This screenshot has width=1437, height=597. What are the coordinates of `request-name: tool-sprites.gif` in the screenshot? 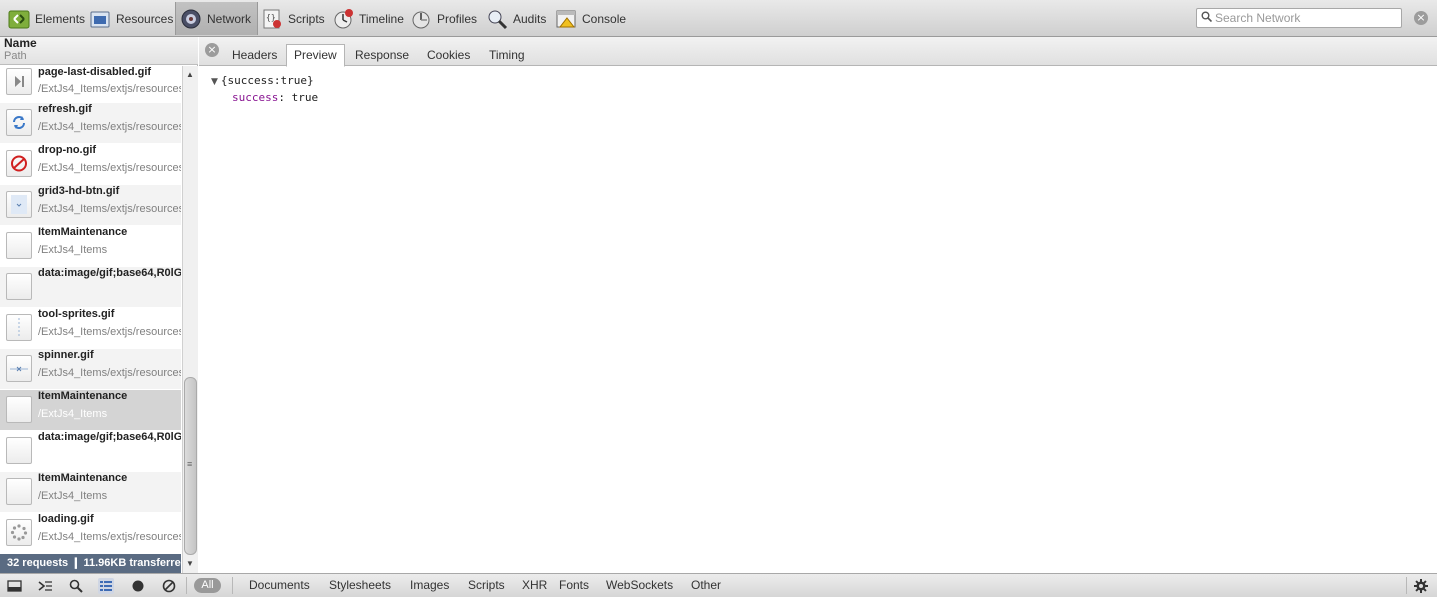 It's located at (76, 314).